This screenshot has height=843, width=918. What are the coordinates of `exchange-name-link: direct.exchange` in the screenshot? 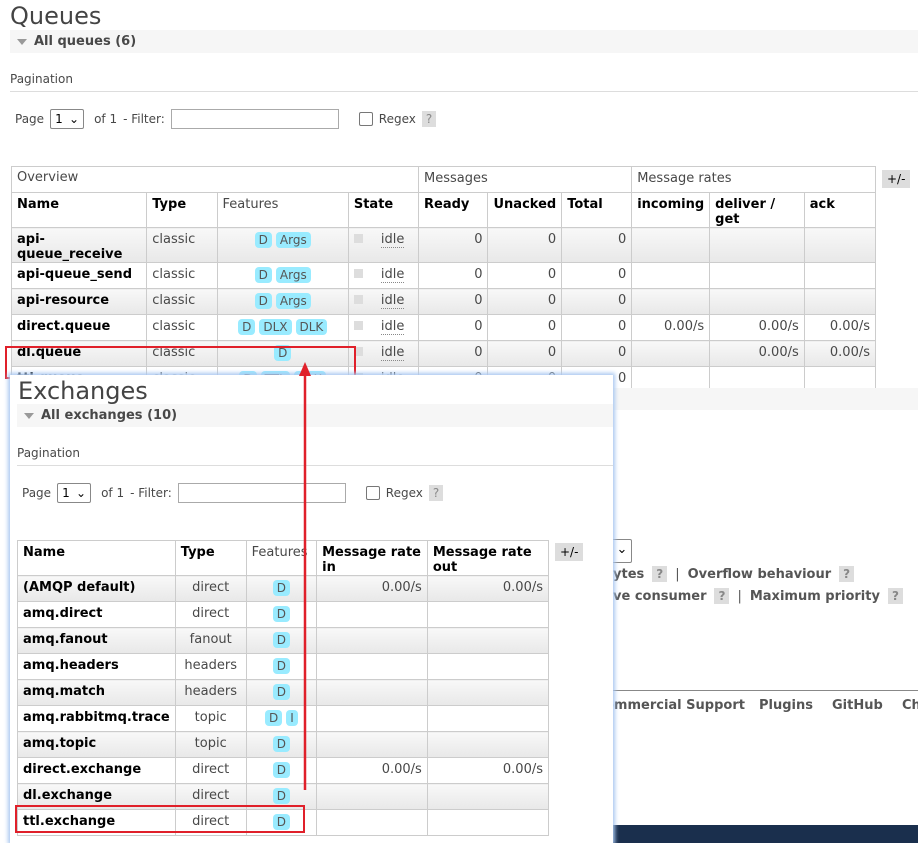 It's located at (96, 770).